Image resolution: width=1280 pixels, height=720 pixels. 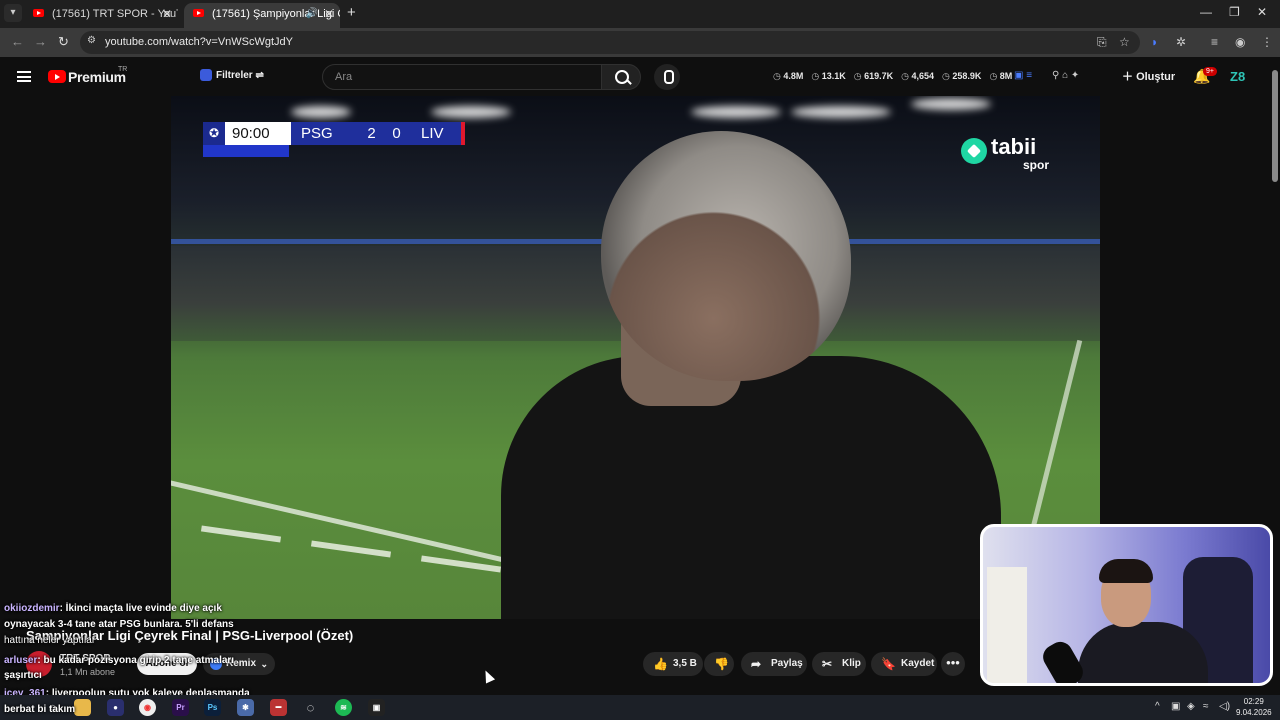 I want to click on tools-icon: ⚲ ⌂ ✦, so click(x=1065, y=75).